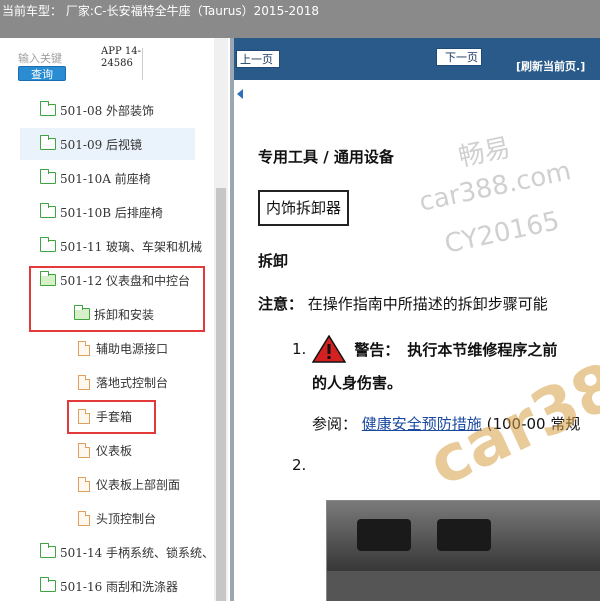 Image resolution: width=600 pixels, height=601 pixels. I want to click on step-1-number: 1., so click(299, 349).